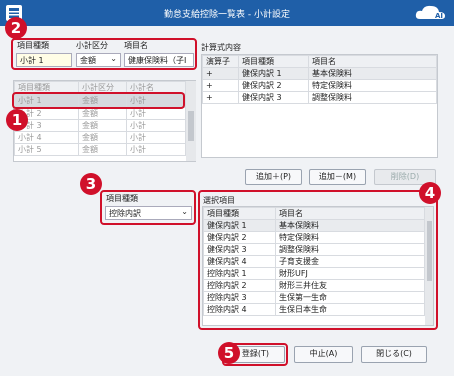 This screenshot has height=376, width=454. Describe the element at coordinates (91, 184) in the screenshot. I see `step-badge-3: 3` at that location.